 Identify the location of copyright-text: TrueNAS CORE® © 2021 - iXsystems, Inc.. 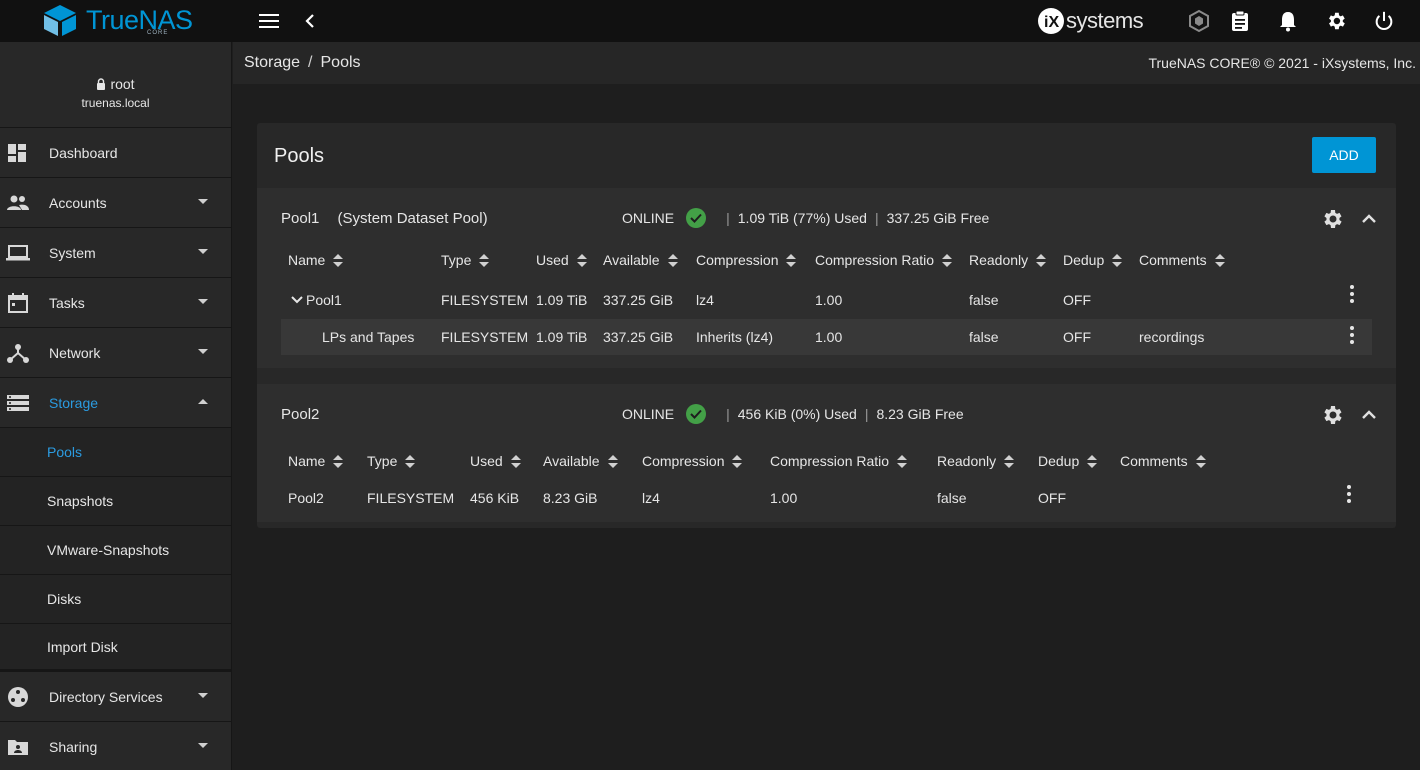
(1282, 63).